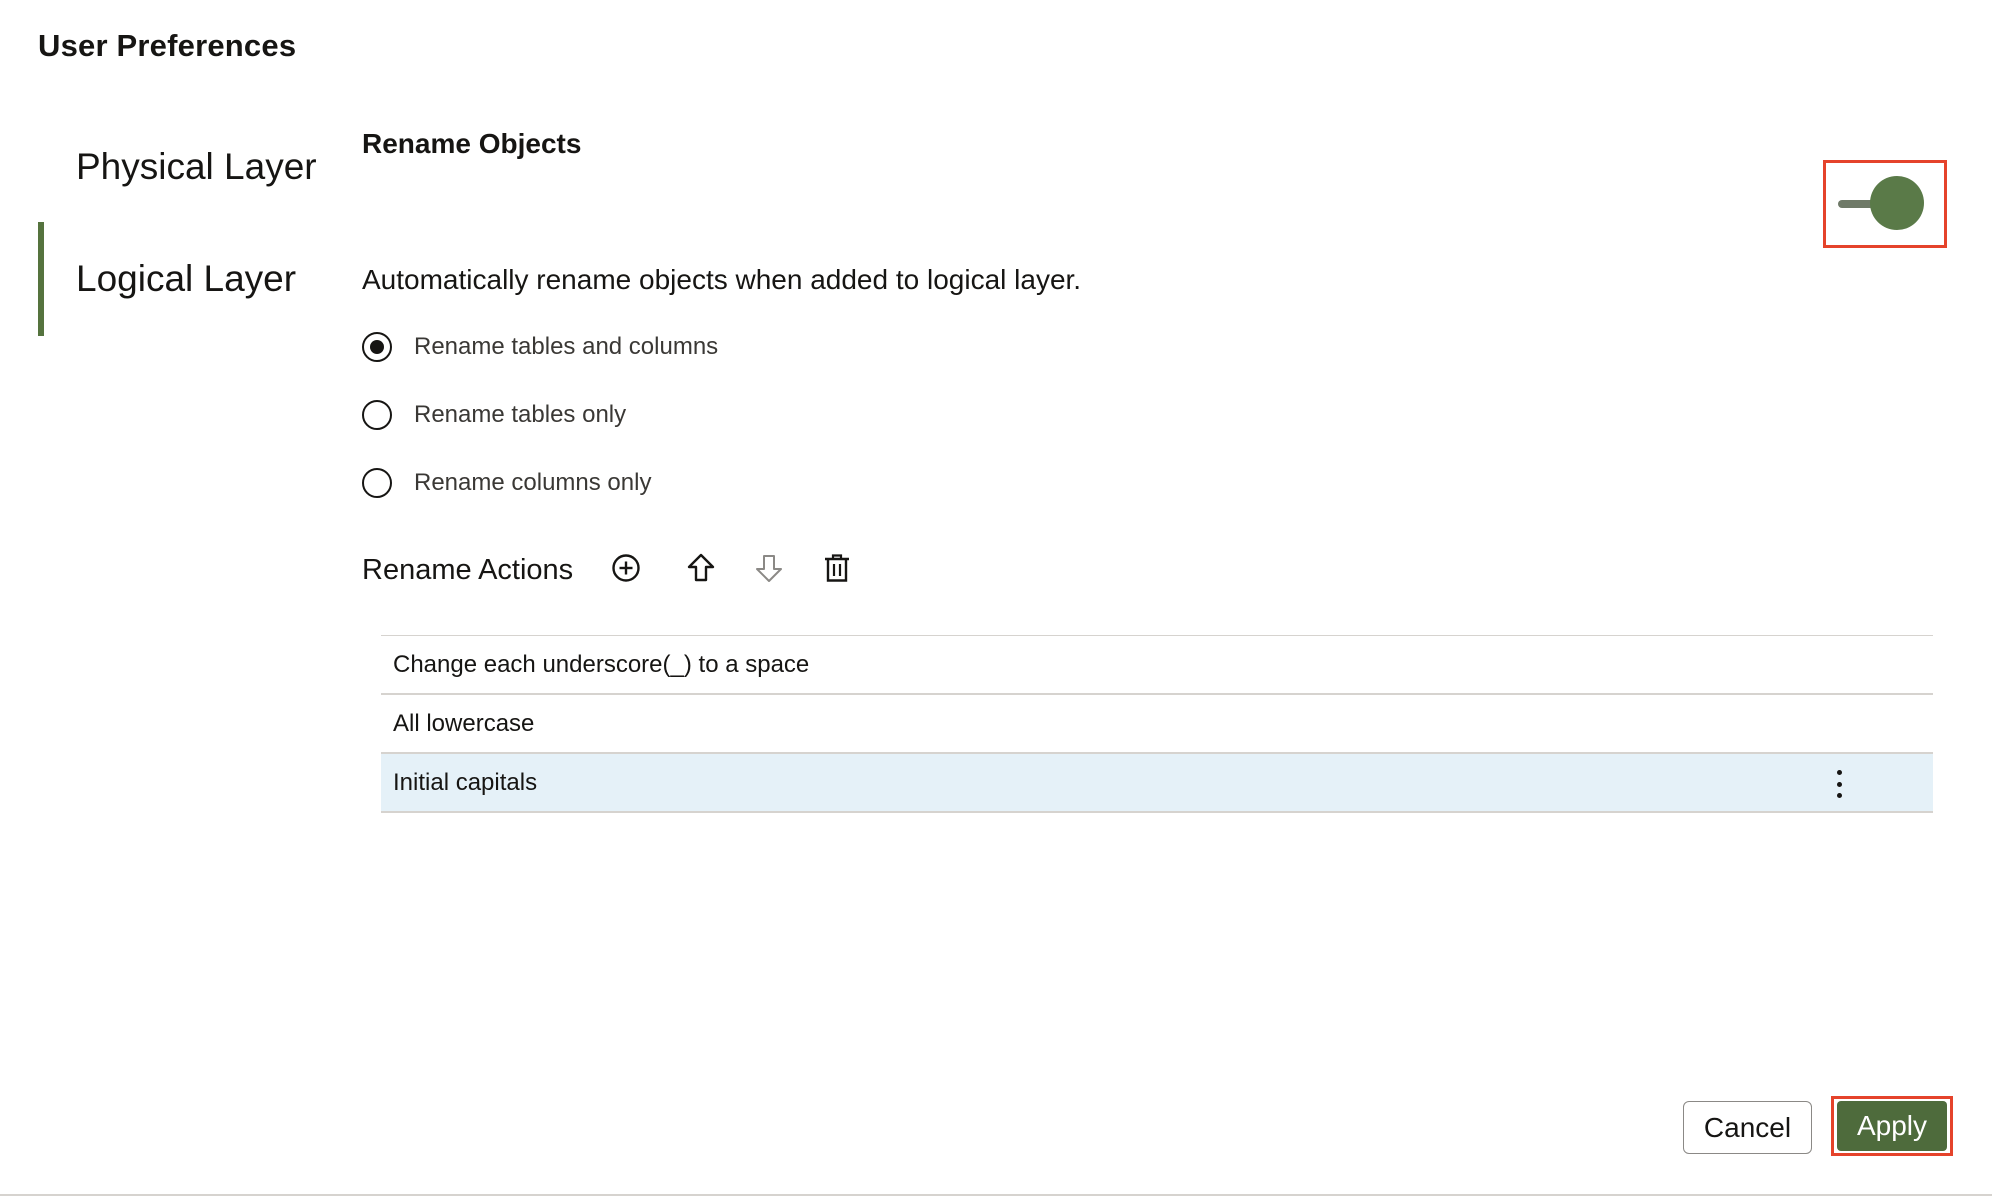 The image size is (1992, 1196). What do you see at coordinates (533, 482) in the screenshot?
I see `radio-label: Rename columns only` at bounding box center [533, 482].